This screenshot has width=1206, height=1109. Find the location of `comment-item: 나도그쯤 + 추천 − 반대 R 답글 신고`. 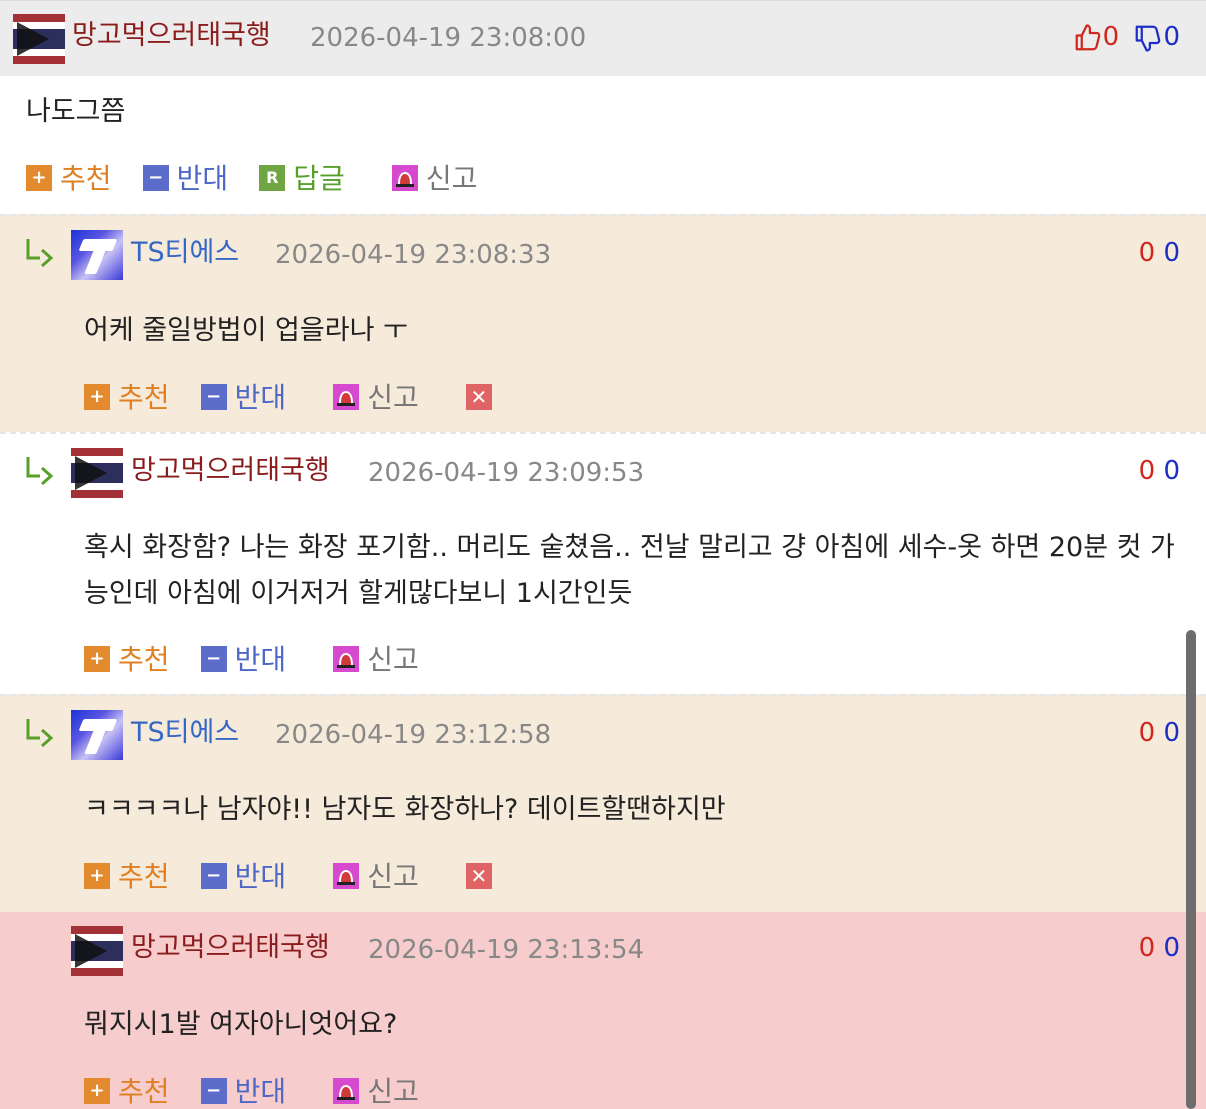

comment-item: 나도그쯤 + 추천 − 반대 R 답글 신고 is located at coordinates (603, 145).